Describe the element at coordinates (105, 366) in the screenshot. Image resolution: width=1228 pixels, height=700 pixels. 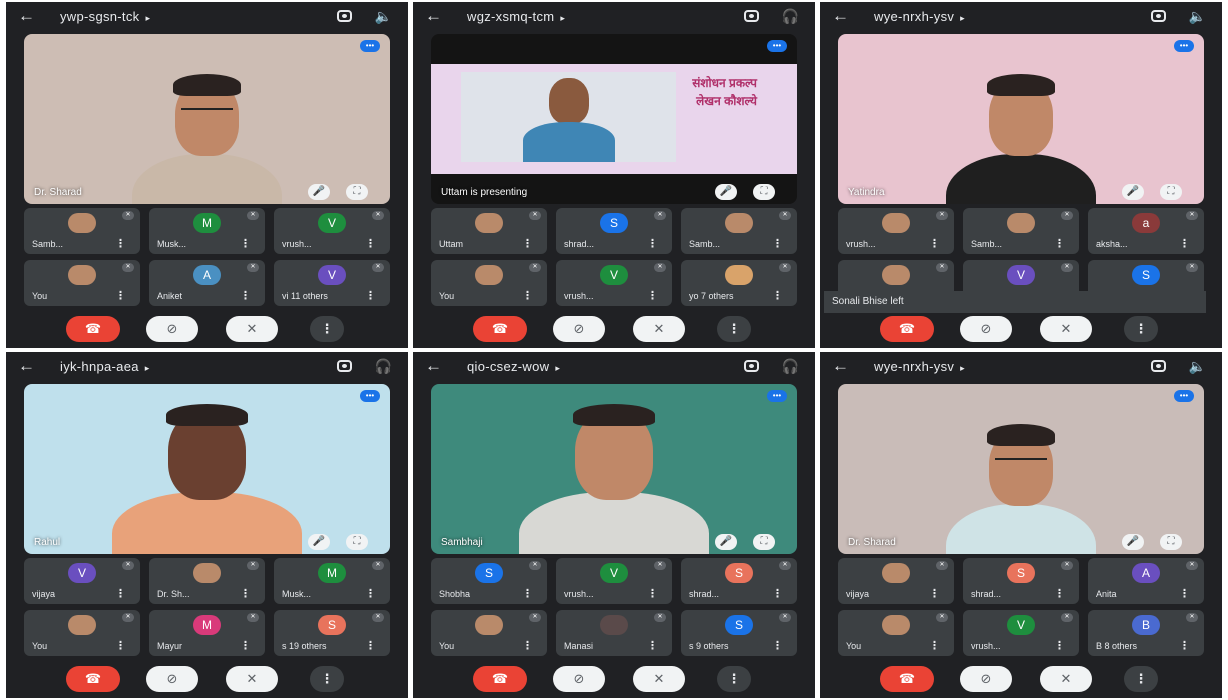
I see `meeting-code: iyk-hnpa-aea ▸` at that location.